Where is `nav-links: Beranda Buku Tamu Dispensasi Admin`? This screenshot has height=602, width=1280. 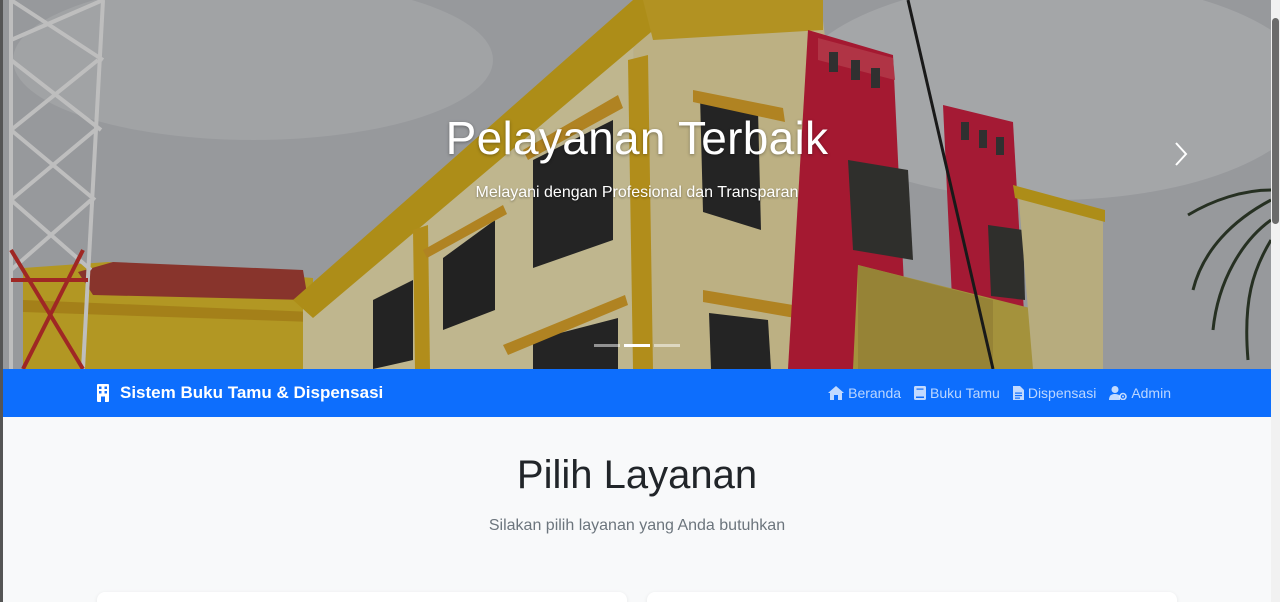 nav-links: Beranda Buku Tamu Dispensasi Admin is located at coordinates (999, 393).